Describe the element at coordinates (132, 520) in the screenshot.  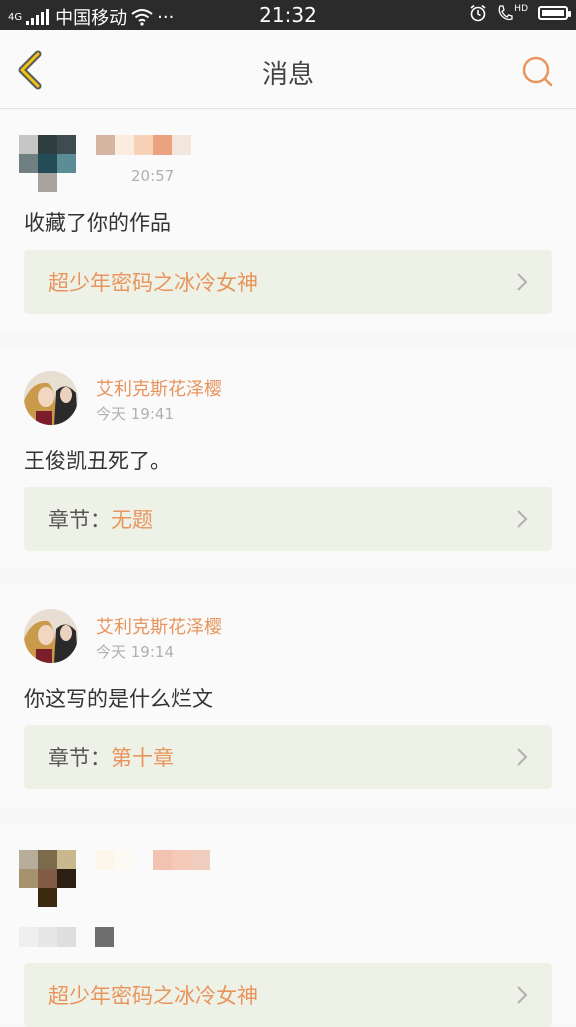
I see `reference-title: 无题` at that location.